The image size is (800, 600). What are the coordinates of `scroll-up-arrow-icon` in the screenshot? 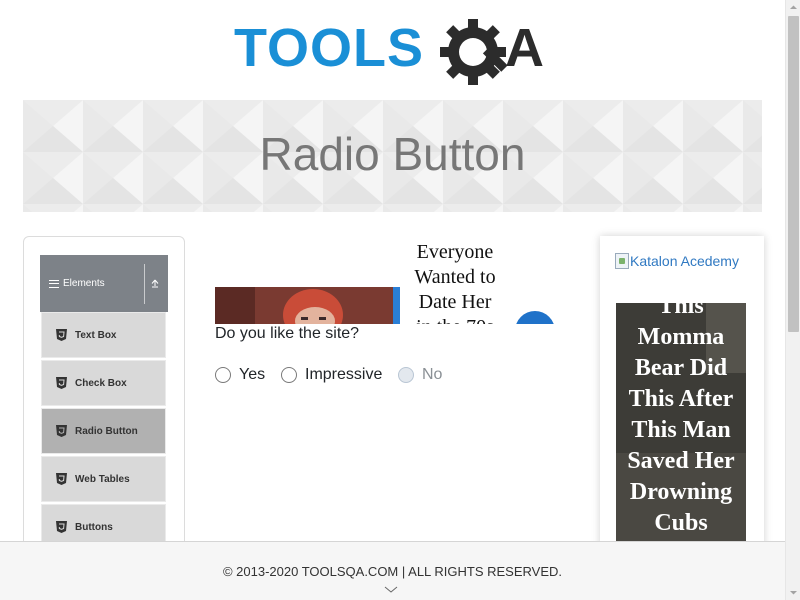 It's located at (793, 7).